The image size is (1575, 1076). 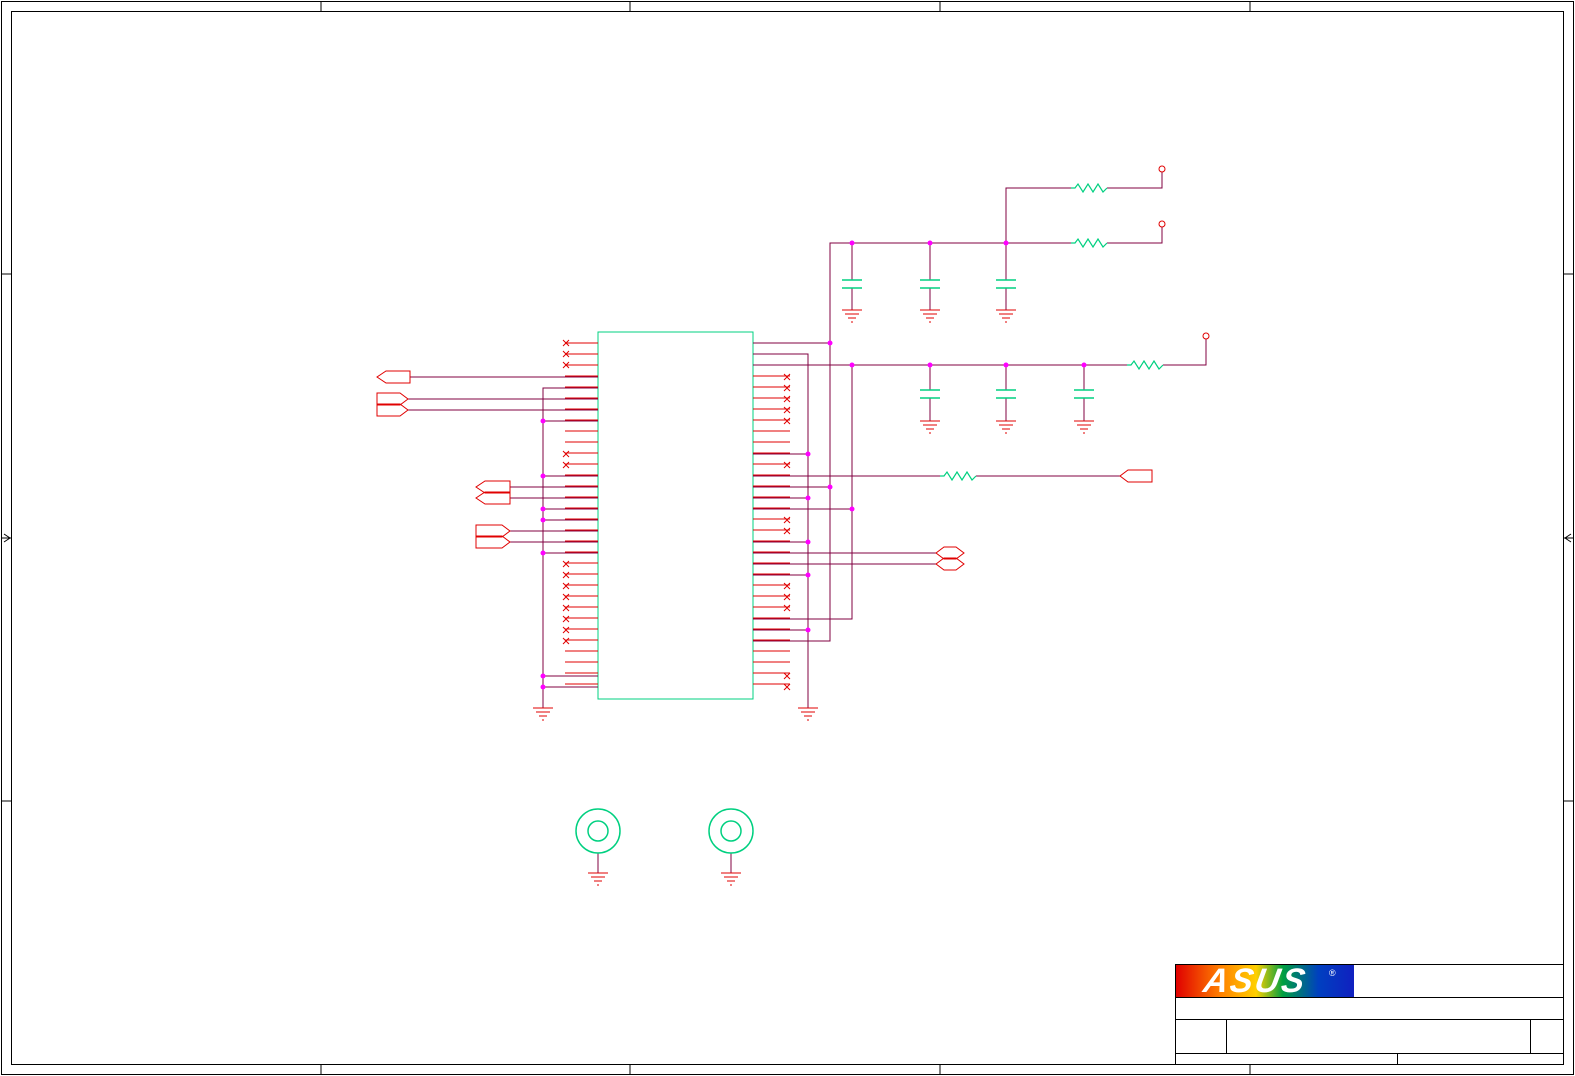 What do you see at coordinates (1332, 973) in the screenshot?
I see `logo-registered-mark: ®` at bounding box center [1332, 973].